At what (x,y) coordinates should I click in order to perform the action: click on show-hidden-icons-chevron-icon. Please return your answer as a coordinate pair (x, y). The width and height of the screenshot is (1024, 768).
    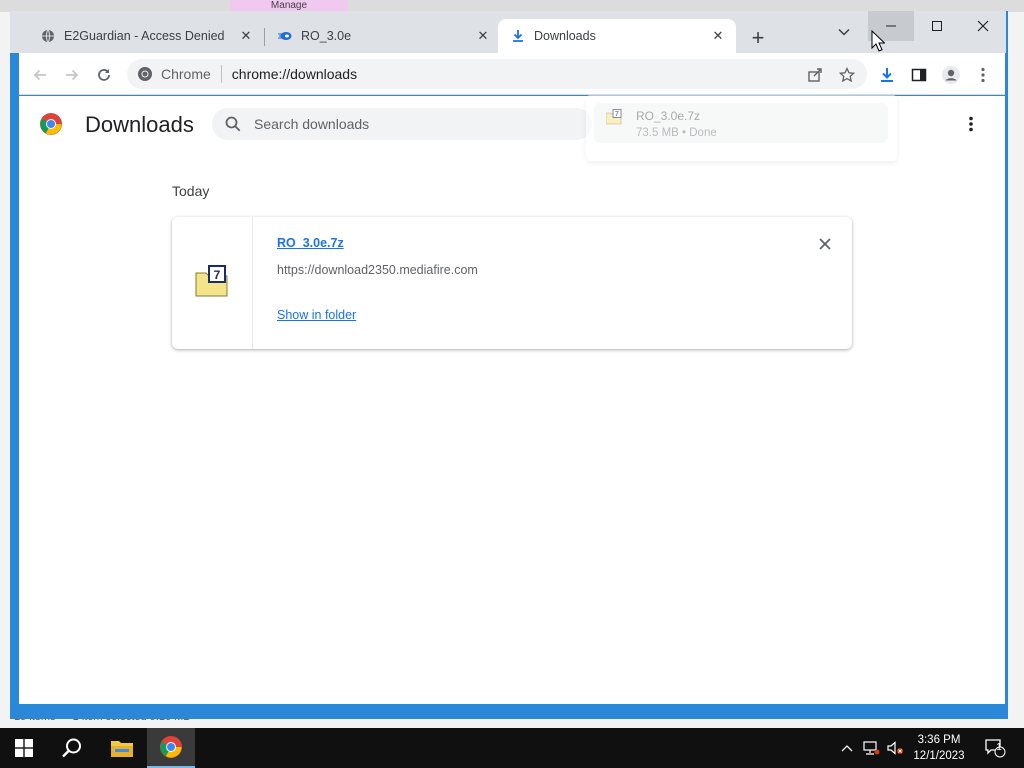
    Looking at the image, I should click on (847, 748).